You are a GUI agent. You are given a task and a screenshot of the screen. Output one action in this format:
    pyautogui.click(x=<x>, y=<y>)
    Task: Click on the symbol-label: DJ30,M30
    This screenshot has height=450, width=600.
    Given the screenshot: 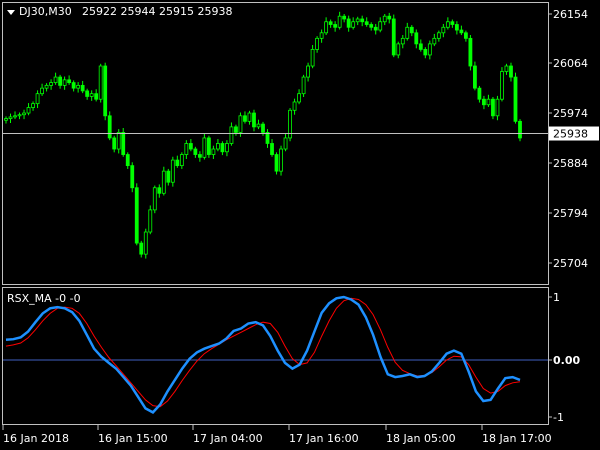 What is the action you would take?
    pyautogui.click(x=45, y=11)
    